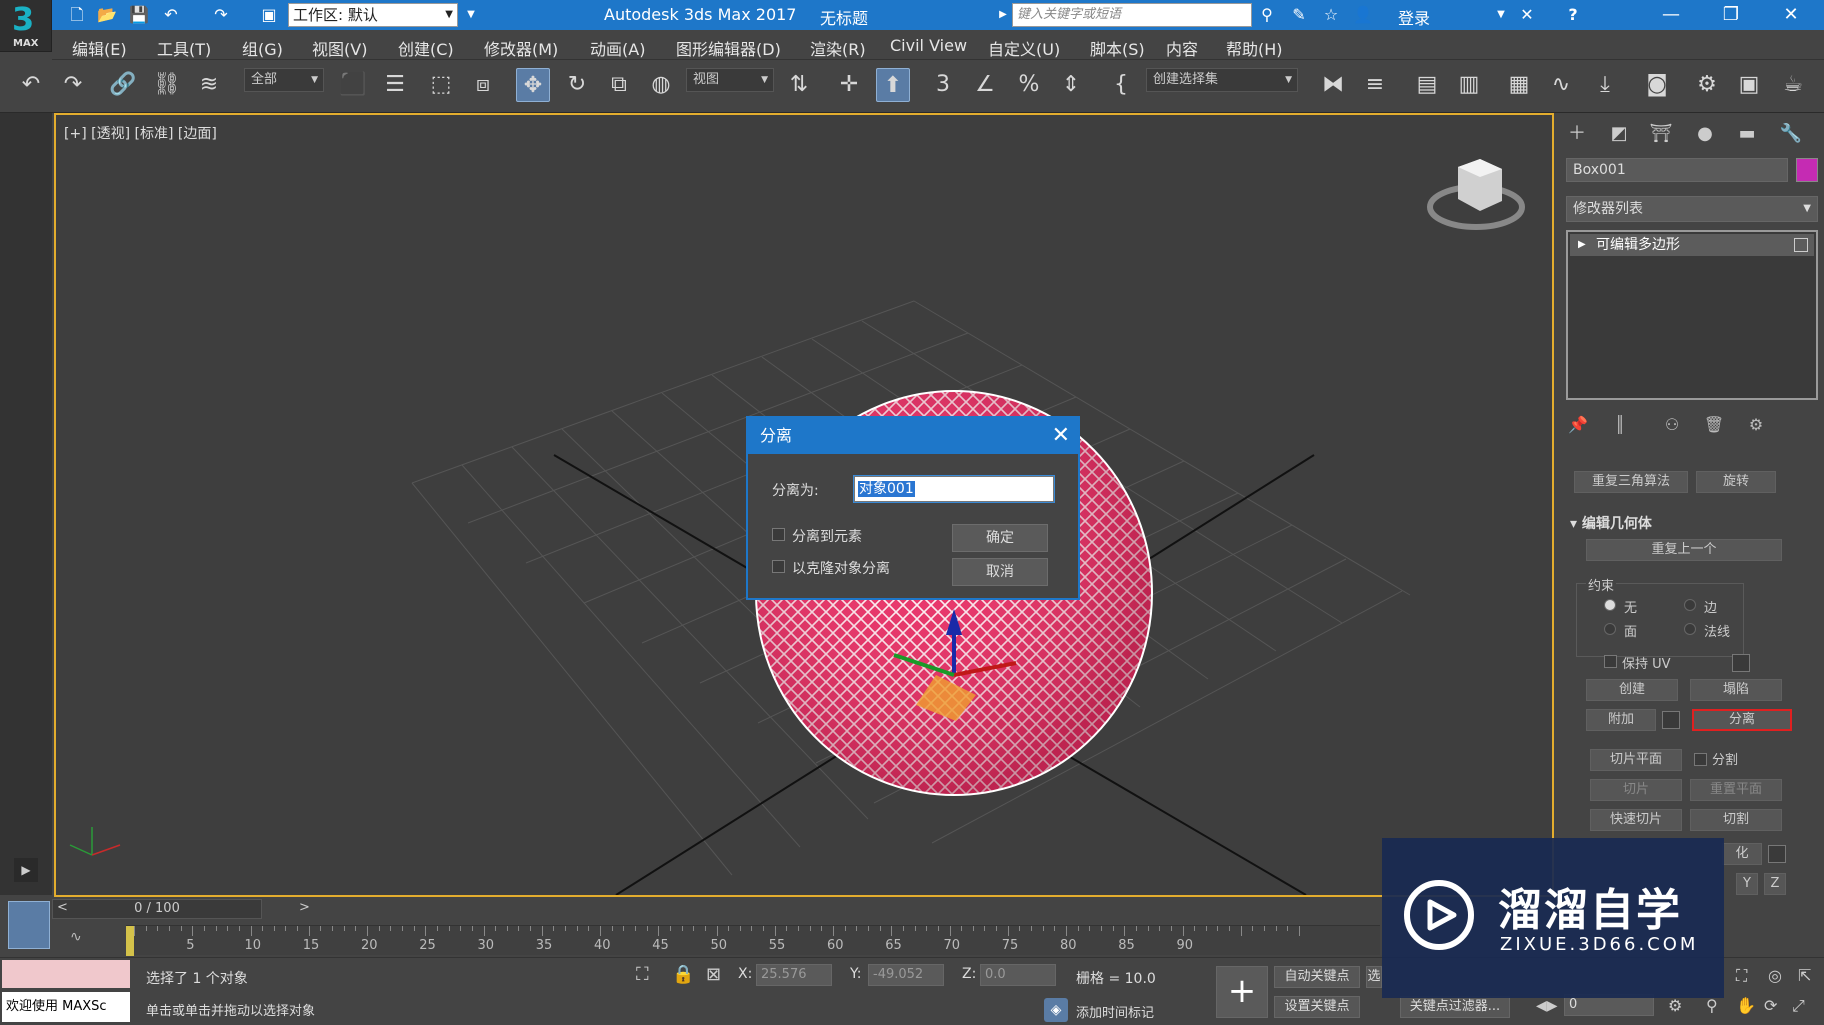 This screenshot has height=1025, width=1824. I want to click on menu-edit: 编辑(E), so click(99, 48).